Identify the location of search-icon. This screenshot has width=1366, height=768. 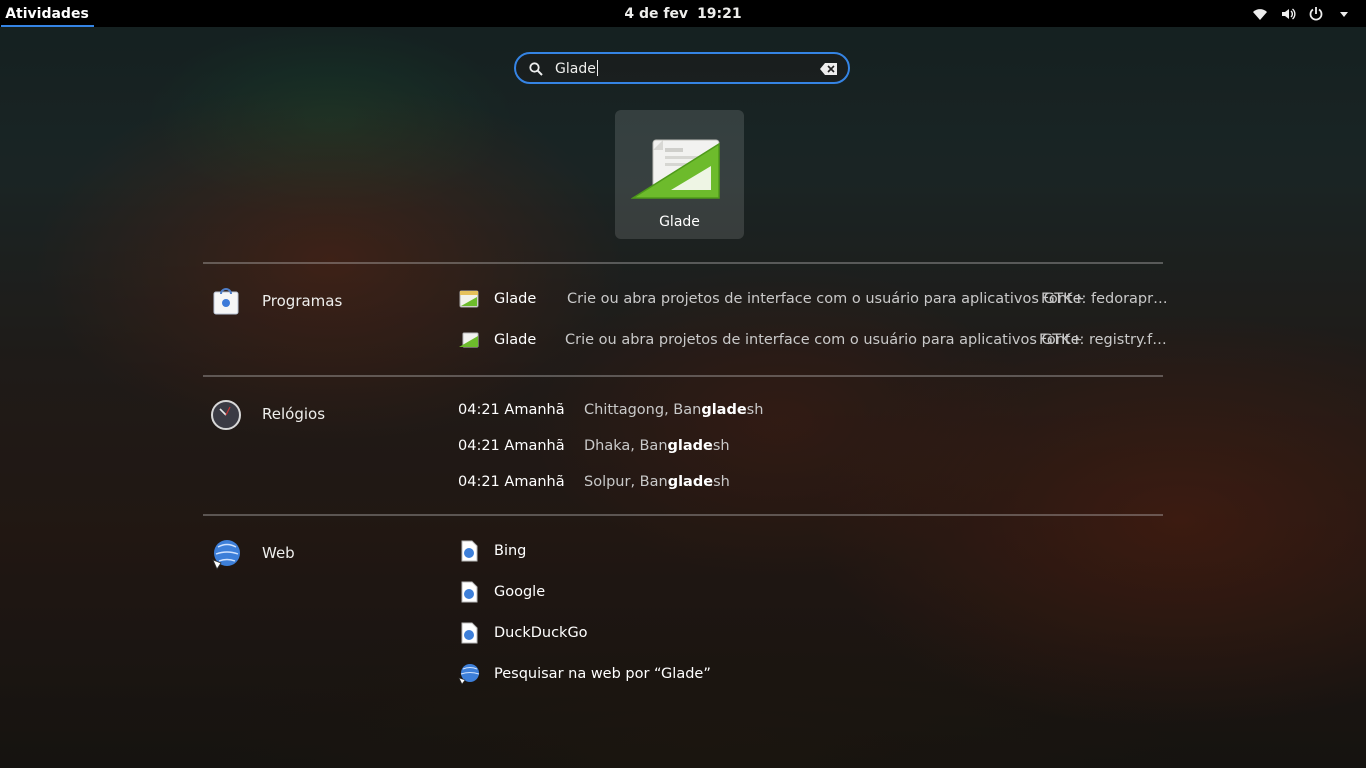
(536, 69).